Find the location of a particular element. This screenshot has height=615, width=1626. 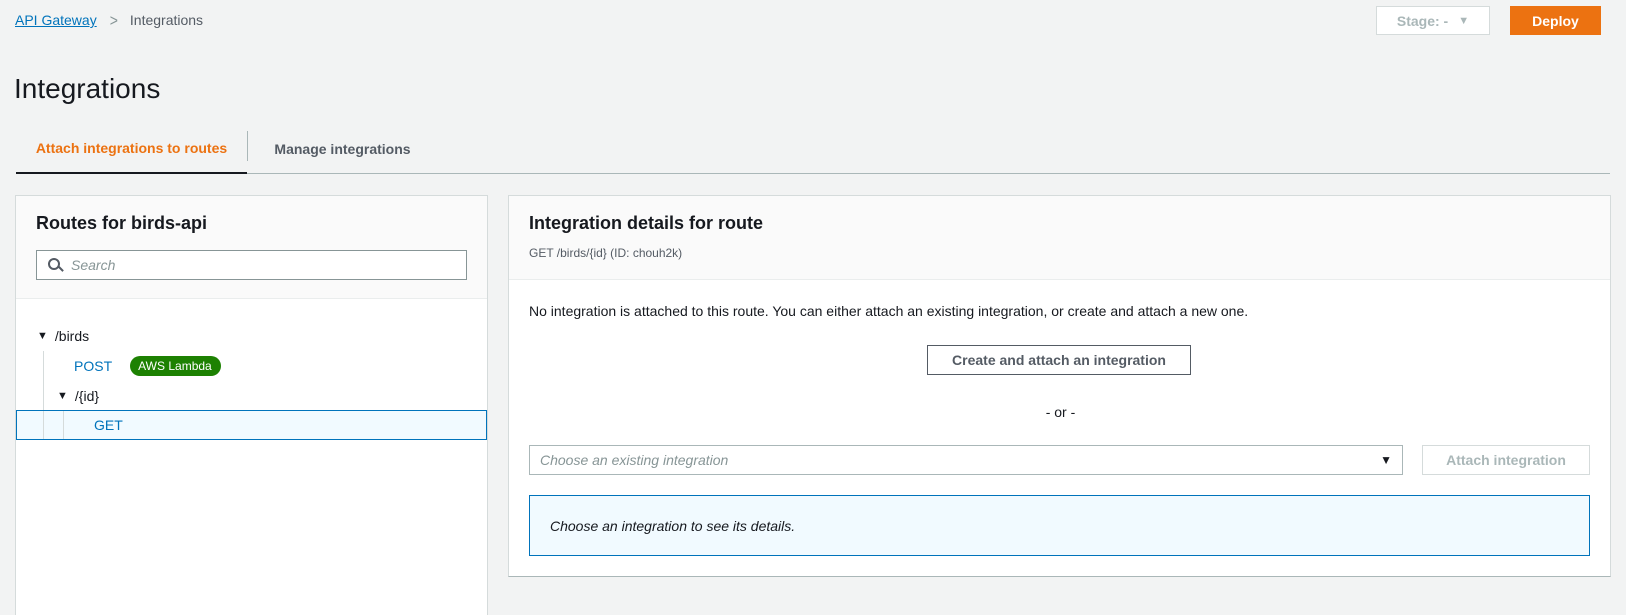

stage-select: Stage: - ▼ is located at coordinates (1433, 20).